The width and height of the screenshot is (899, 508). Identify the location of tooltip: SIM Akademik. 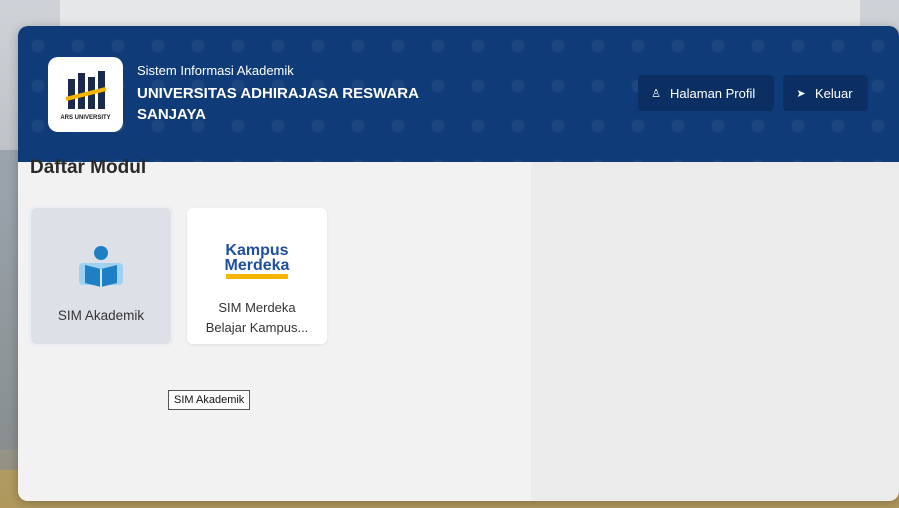
(209, 400).